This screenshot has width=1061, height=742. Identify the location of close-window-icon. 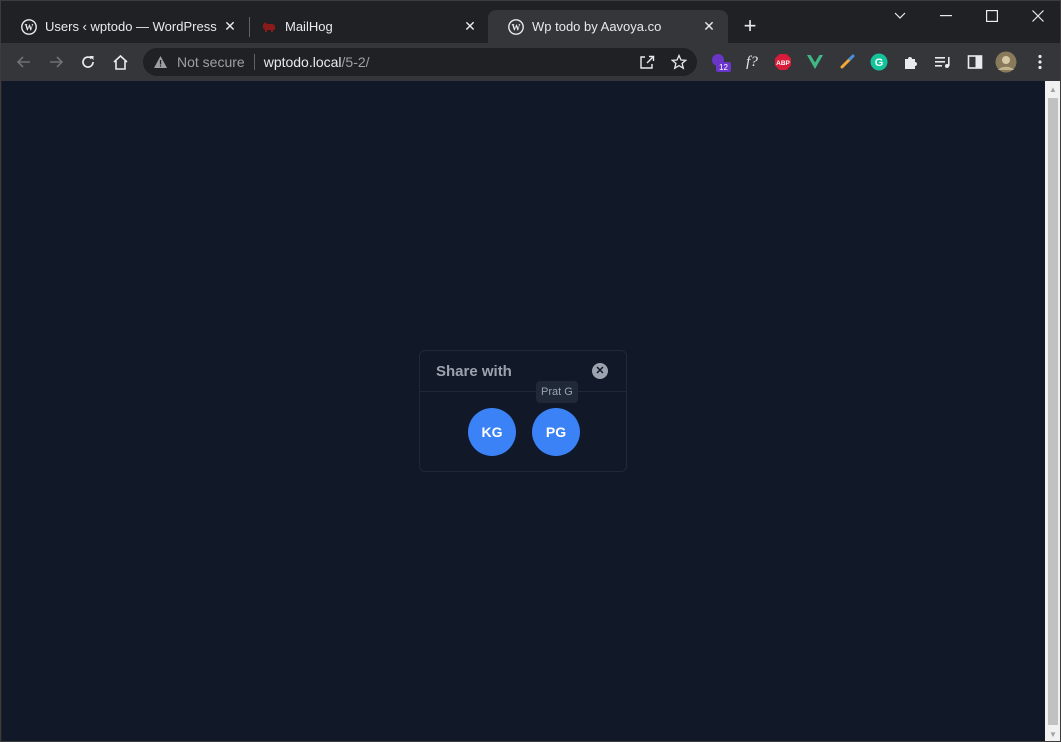
(1037, 16).